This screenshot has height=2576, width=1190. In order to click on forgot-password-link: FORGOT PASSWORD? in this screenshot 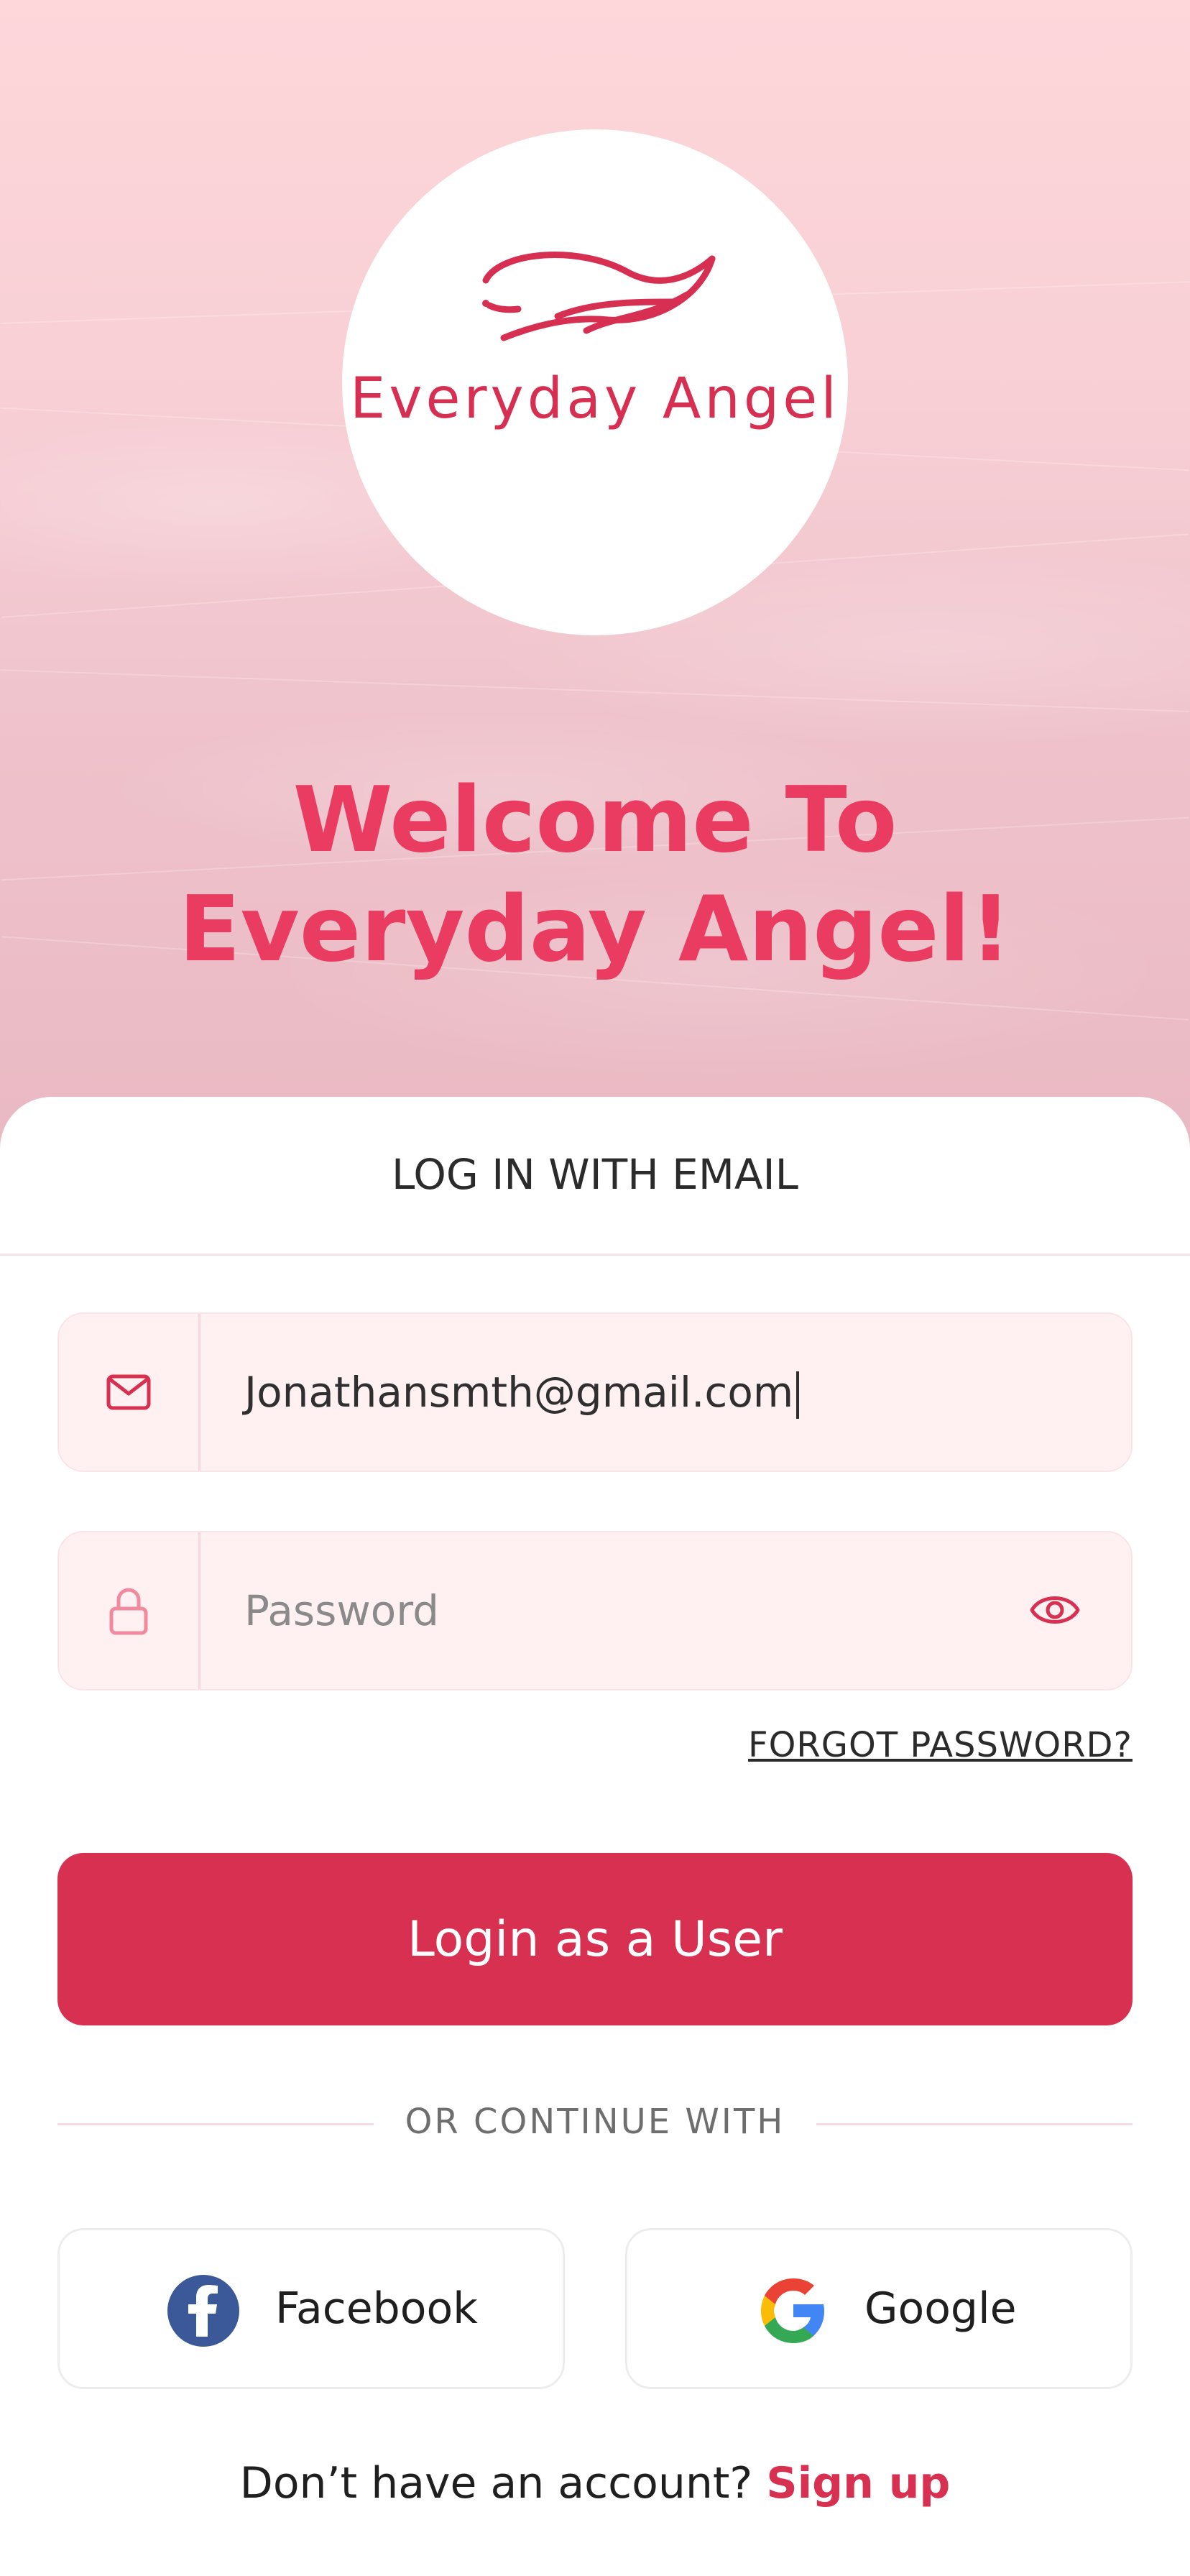, I will do `click(940, 1745)`.